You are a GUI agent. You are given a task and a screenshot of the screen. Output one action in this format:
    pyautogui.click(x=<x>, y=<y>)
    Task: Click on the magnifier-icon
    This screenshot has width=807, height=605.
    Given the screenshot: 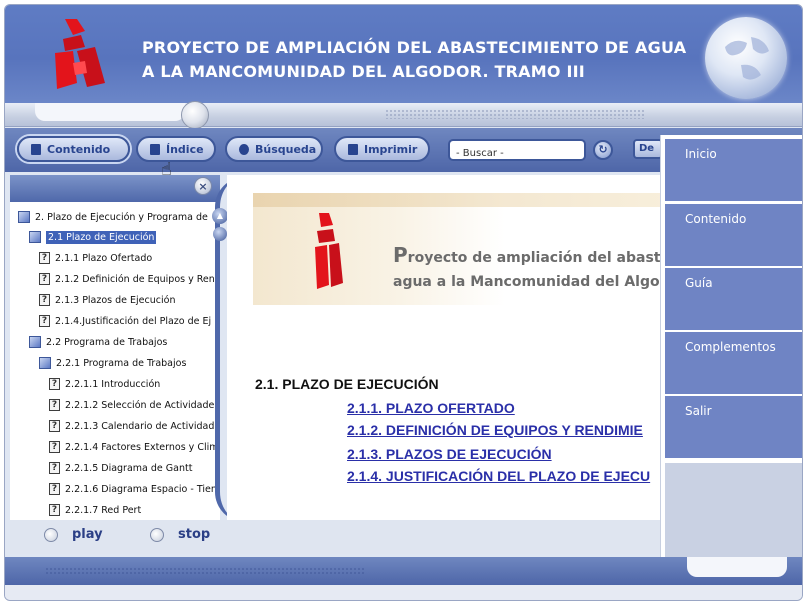 What is the action you would take?
    pyautogui.click(x=244, y=149)
    